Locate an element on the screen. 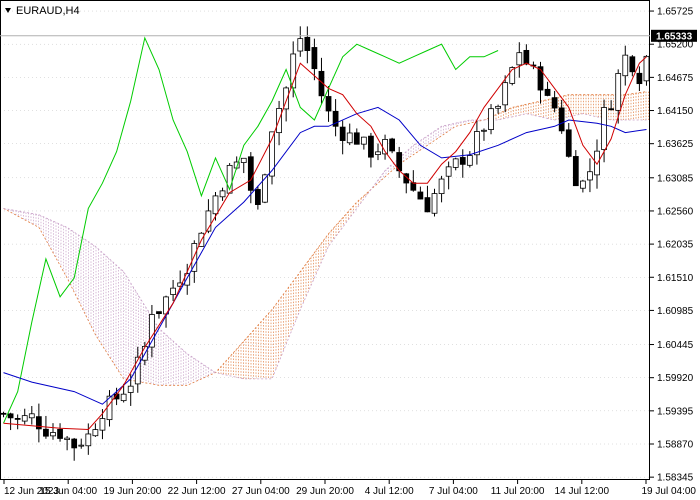  y-tick-label: 1.62035 is located at coordinates (675, 245).